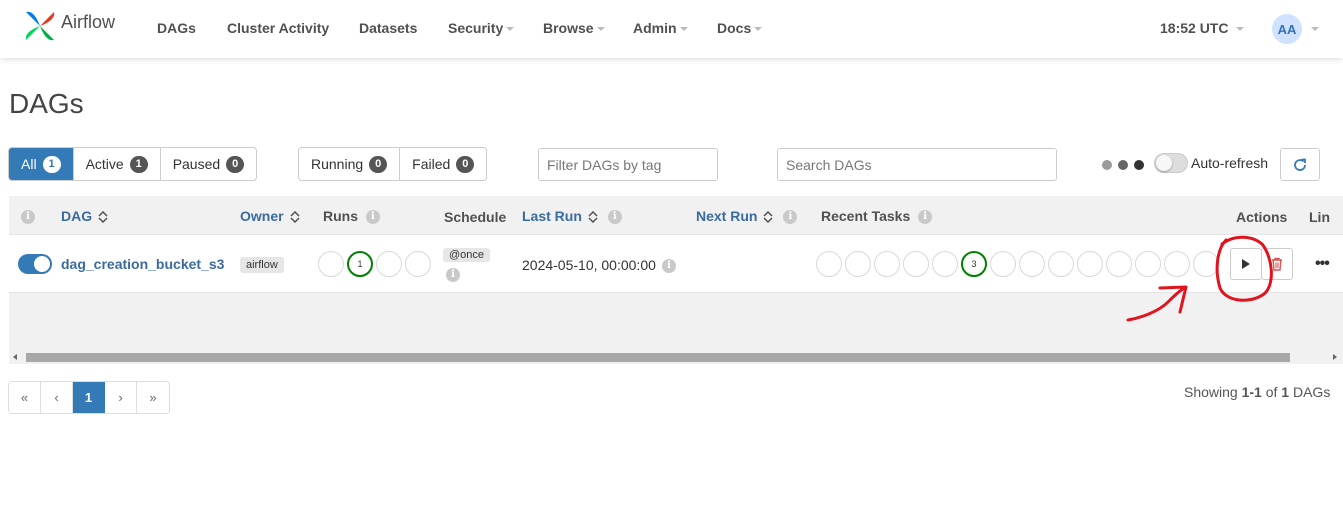 The width and height of the screenshot is (1343, 520). I want to click on horizontal-scrollbar, so click(676, 357).